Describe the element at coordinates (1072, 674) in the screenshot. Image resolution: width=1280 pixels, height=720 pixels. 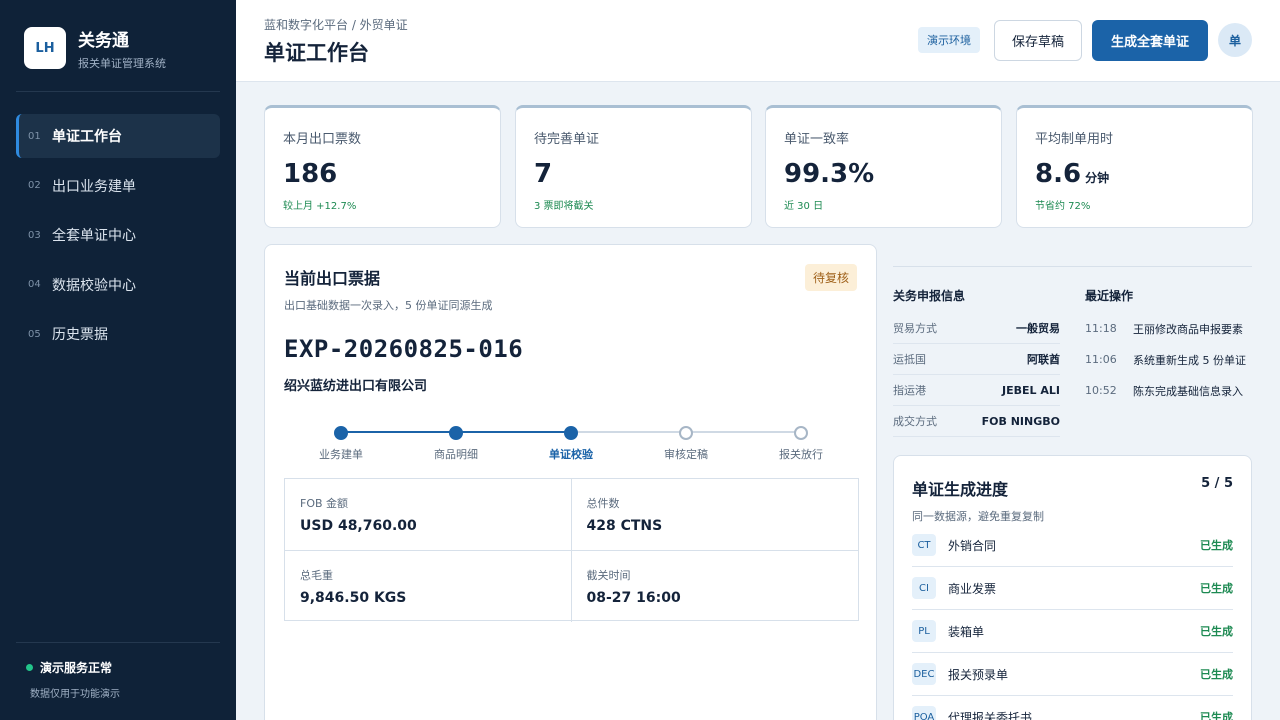
I see `list-item: DEC 报关预录单 已生成` at that location.